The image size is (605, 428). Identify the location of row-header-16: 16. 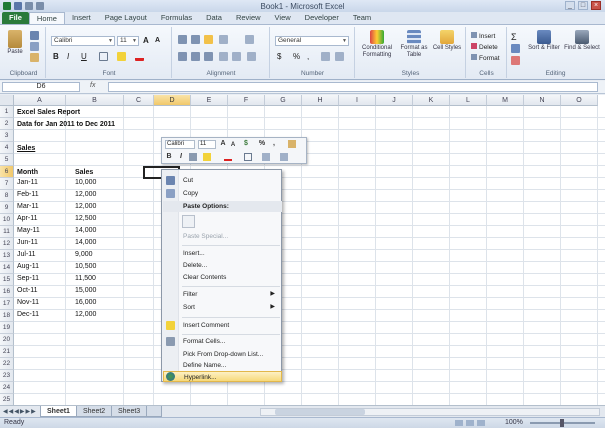
(7, 292).